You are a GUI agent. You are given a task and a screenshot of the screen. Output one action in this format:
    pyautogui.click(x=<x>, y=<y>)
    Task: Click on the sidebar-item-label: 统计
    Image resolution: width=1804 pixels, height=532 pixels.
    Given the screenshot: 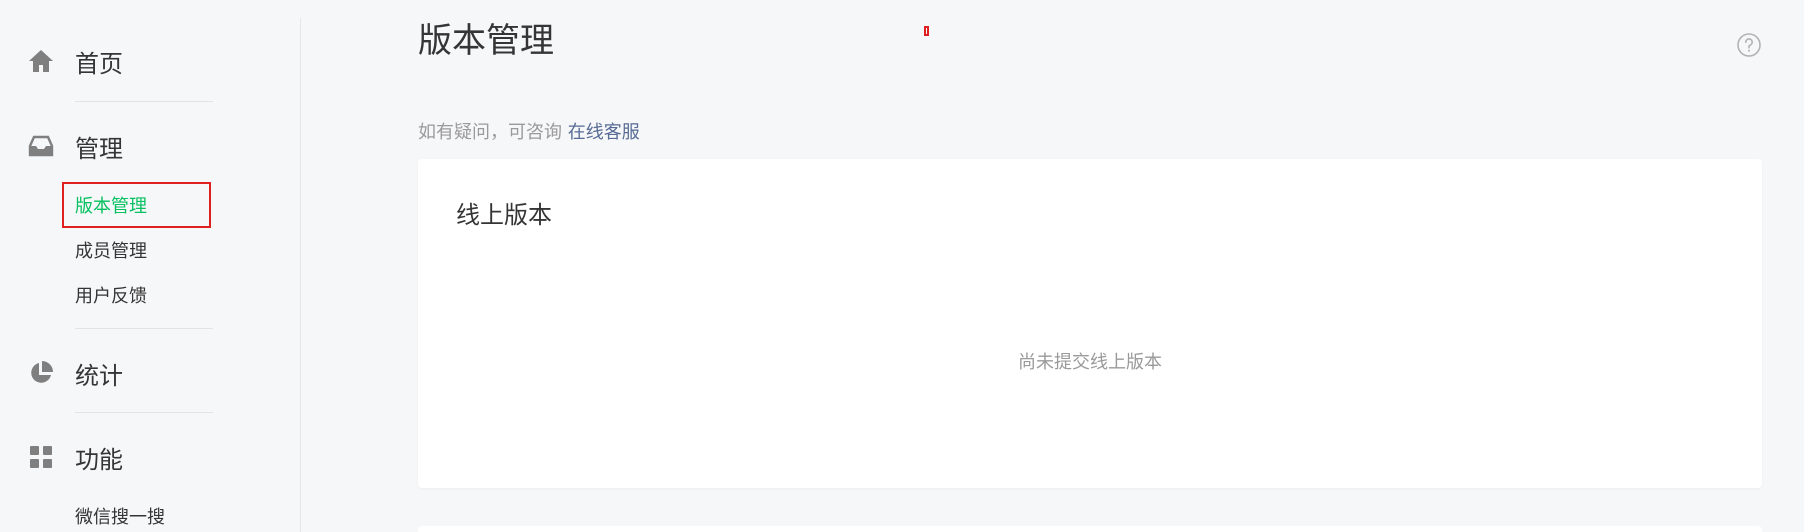 What is the action you would take?
    pyautogui.click(x=99, y=375)
    